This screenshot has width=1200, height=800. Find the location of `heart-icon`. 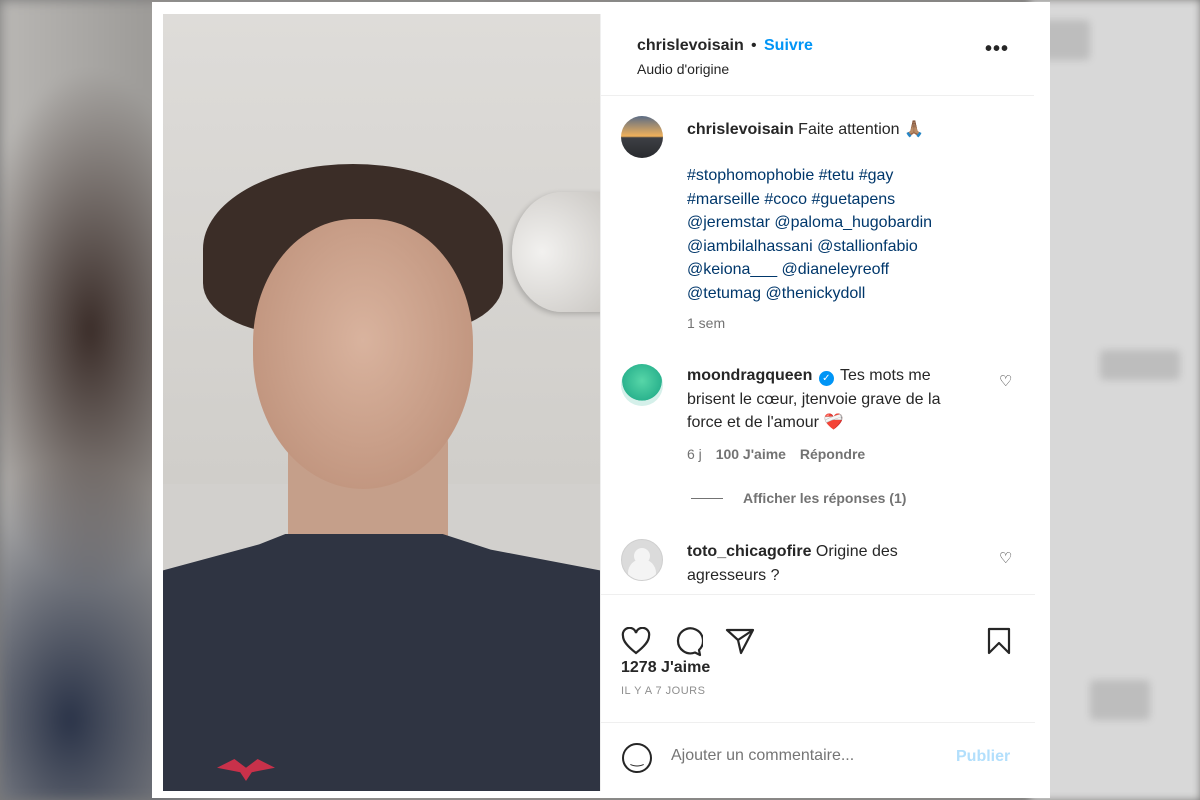

heart-icon is located at coordinates (636, 641).